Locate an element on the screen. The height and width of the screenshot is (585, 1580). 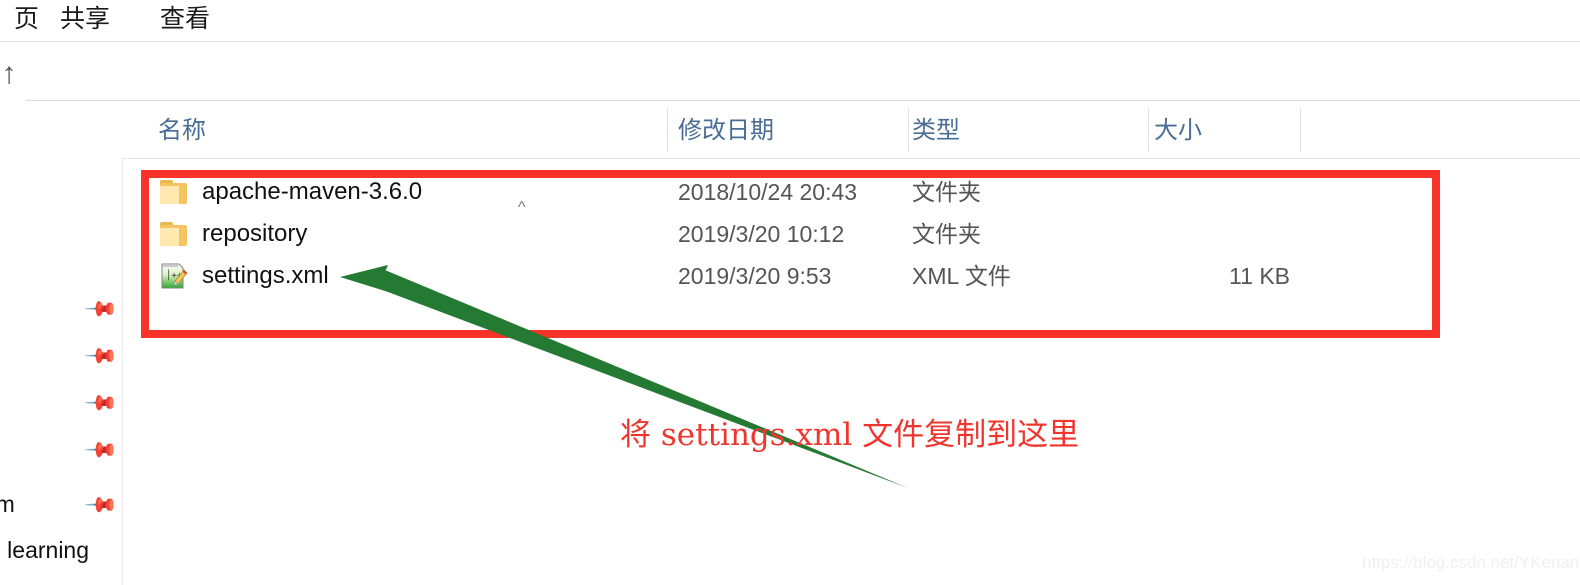
green-arrow-annotation is located at coordinates (624, 376).